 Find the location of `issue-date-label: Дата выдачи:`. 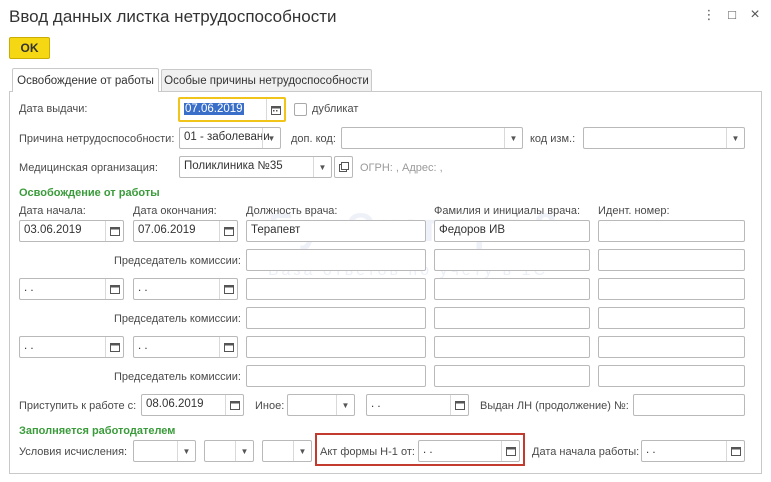

issue-date-label: Дата выдачи: is located at coordinates (53, 109).